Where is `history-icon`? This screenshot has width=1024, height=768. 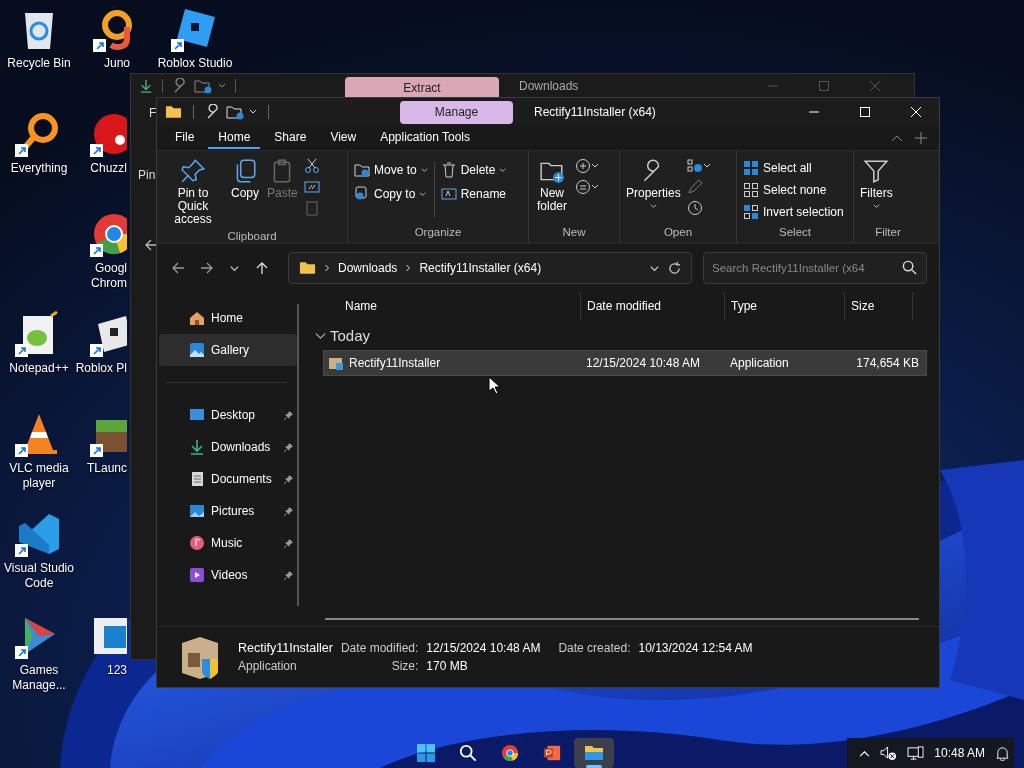 history-icon is located at coordinates (694, 208).